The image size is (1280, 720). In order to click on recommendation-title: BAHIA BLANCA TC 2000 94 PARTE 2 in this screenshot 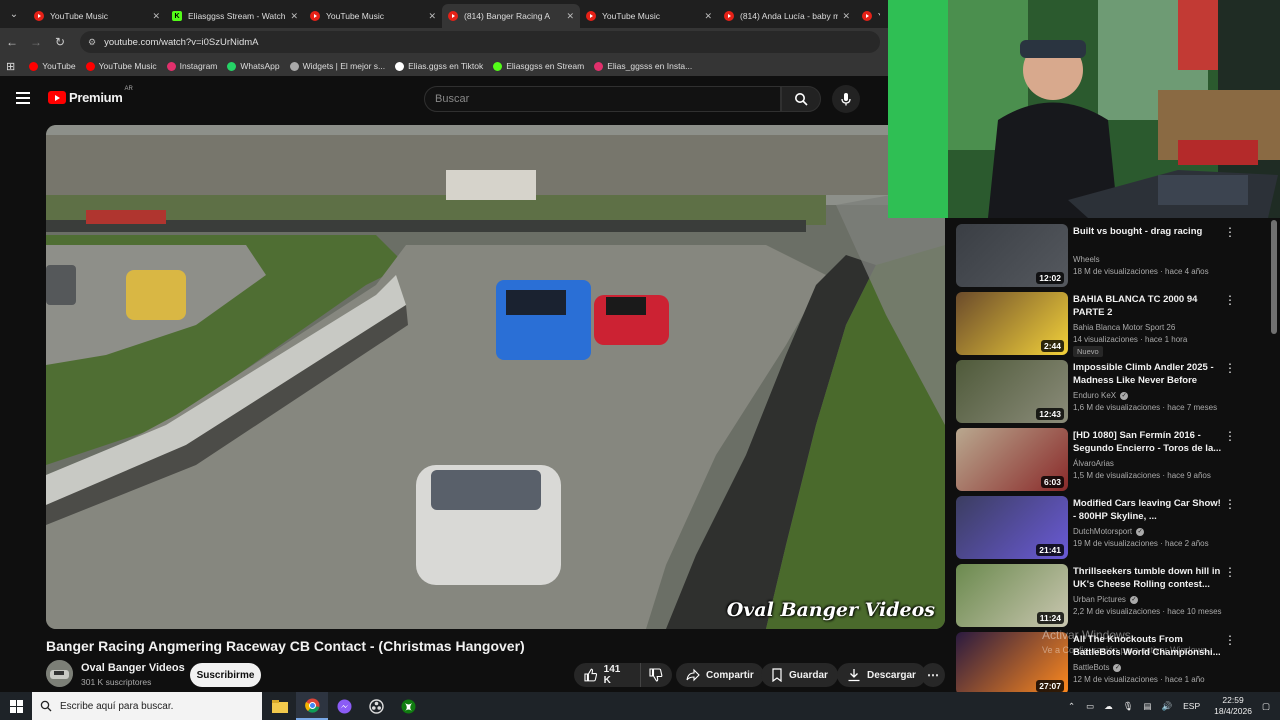, I will do `click(1148, 306)`.